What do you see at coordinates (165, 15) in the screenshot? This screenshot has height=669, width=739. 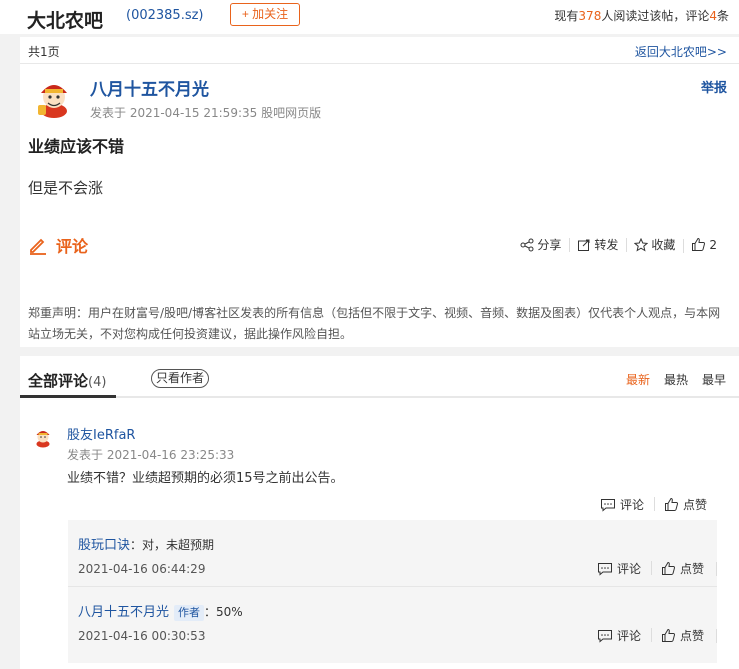 I see `bar-stock-code: (002385.sz)` at bounding box center [165, 15].